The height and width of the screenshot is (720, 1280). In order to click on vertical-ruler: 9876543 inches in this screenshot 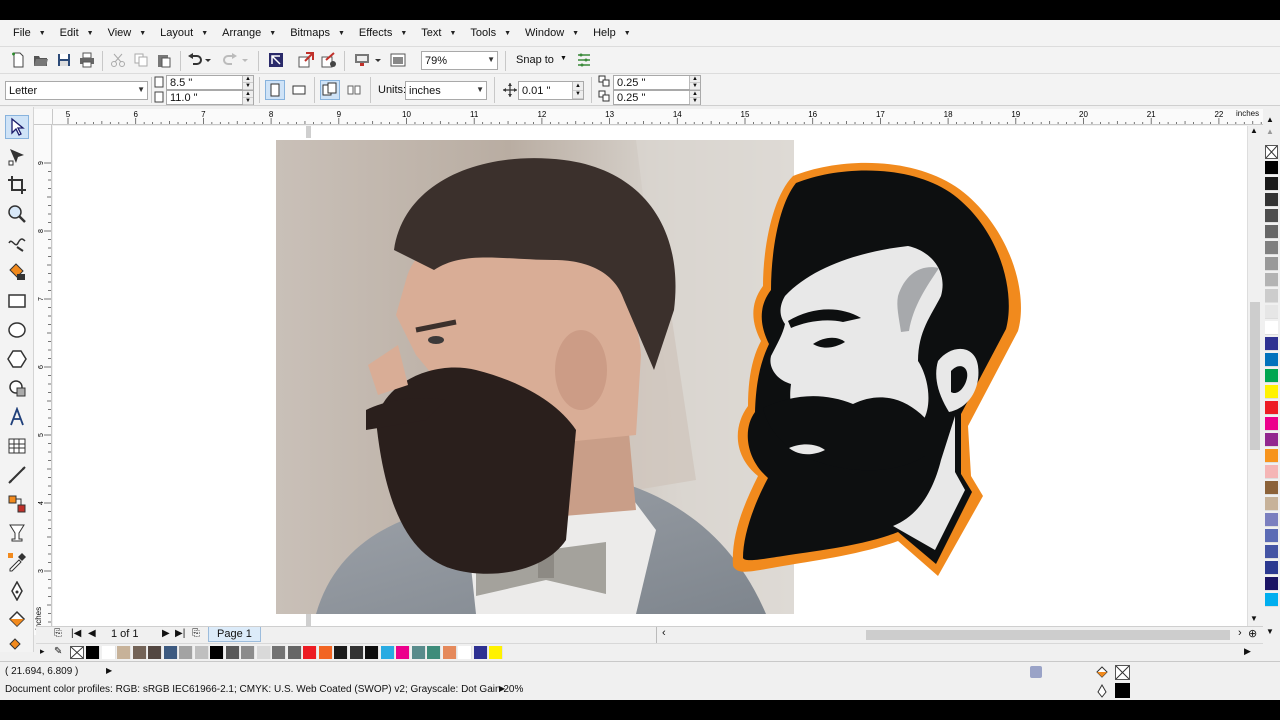, I will do `click(43, 380)`.